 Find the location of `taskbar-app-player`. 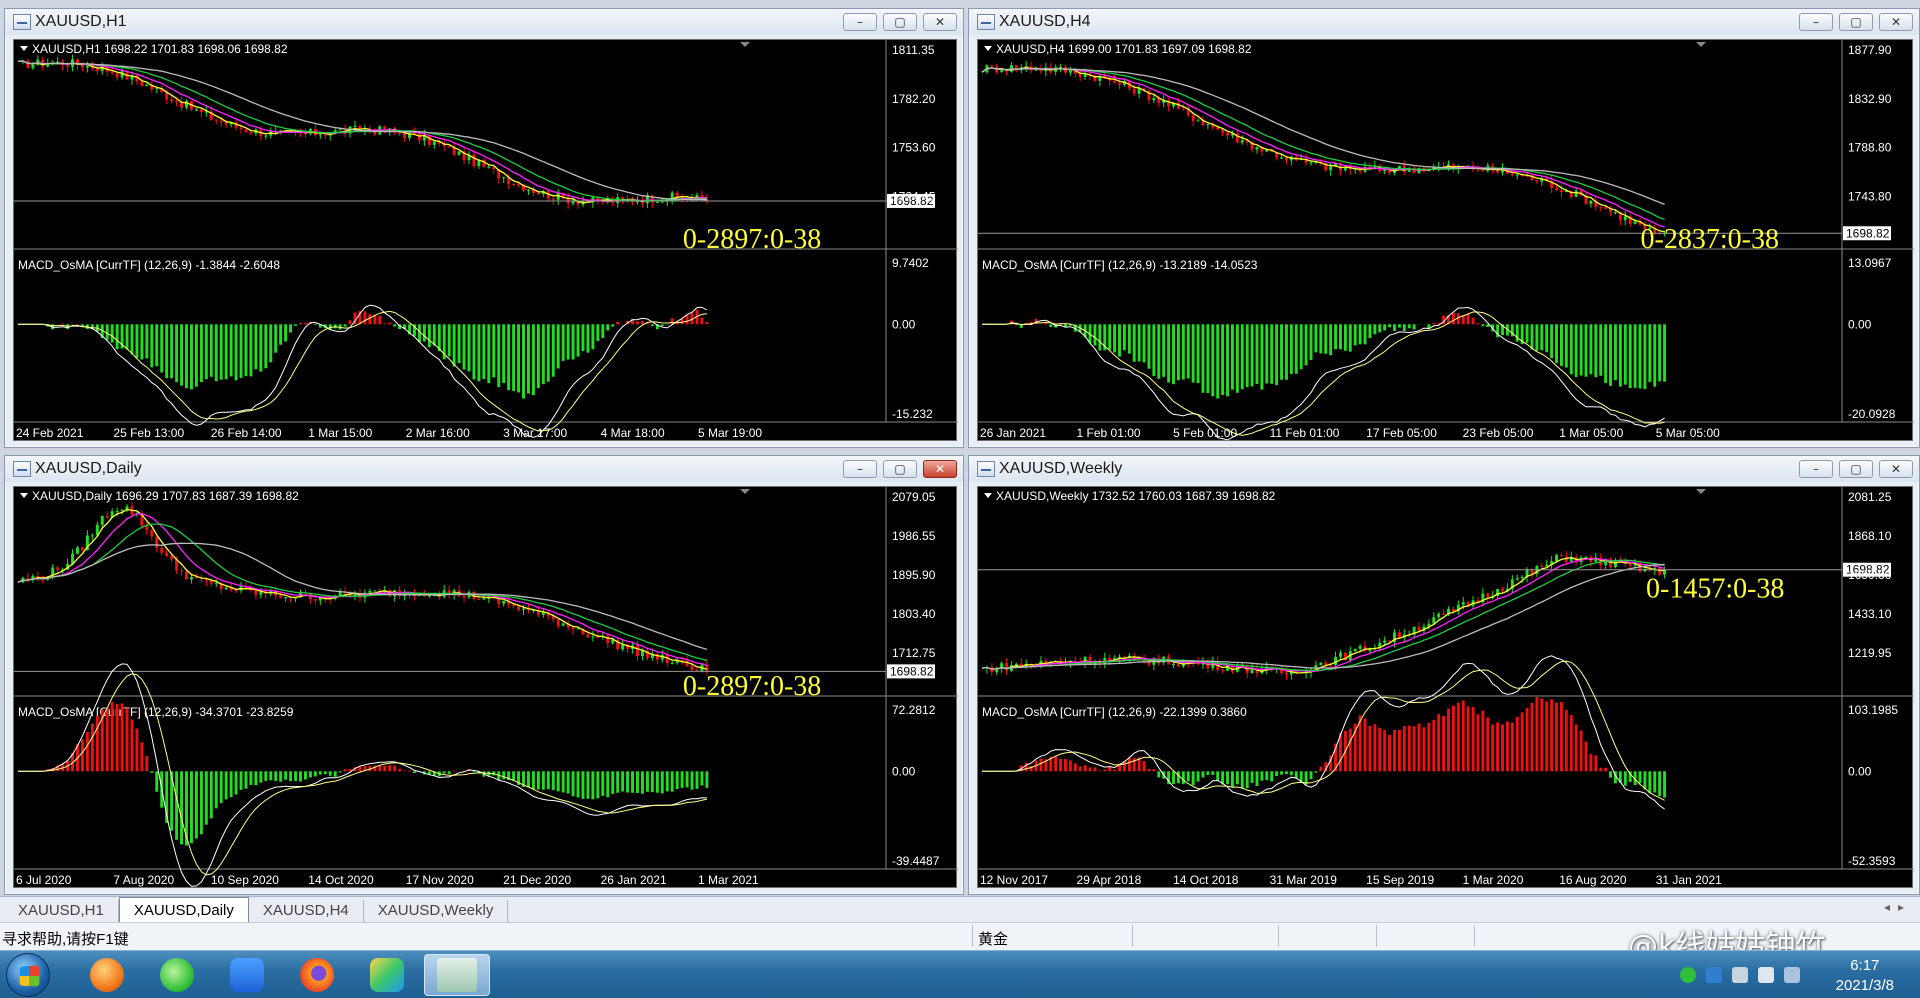

taskbar-app-player is located at coordinates (387, 975).